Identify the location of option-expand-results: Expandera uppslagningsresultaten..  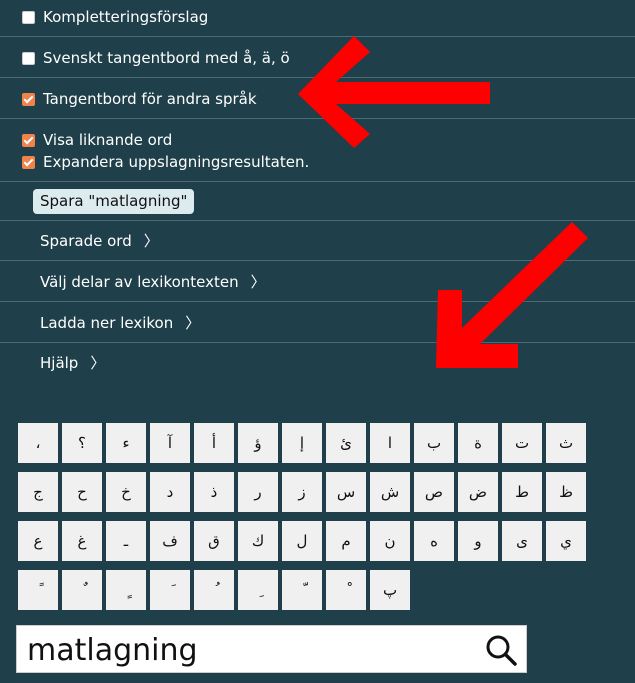
(165, 162).